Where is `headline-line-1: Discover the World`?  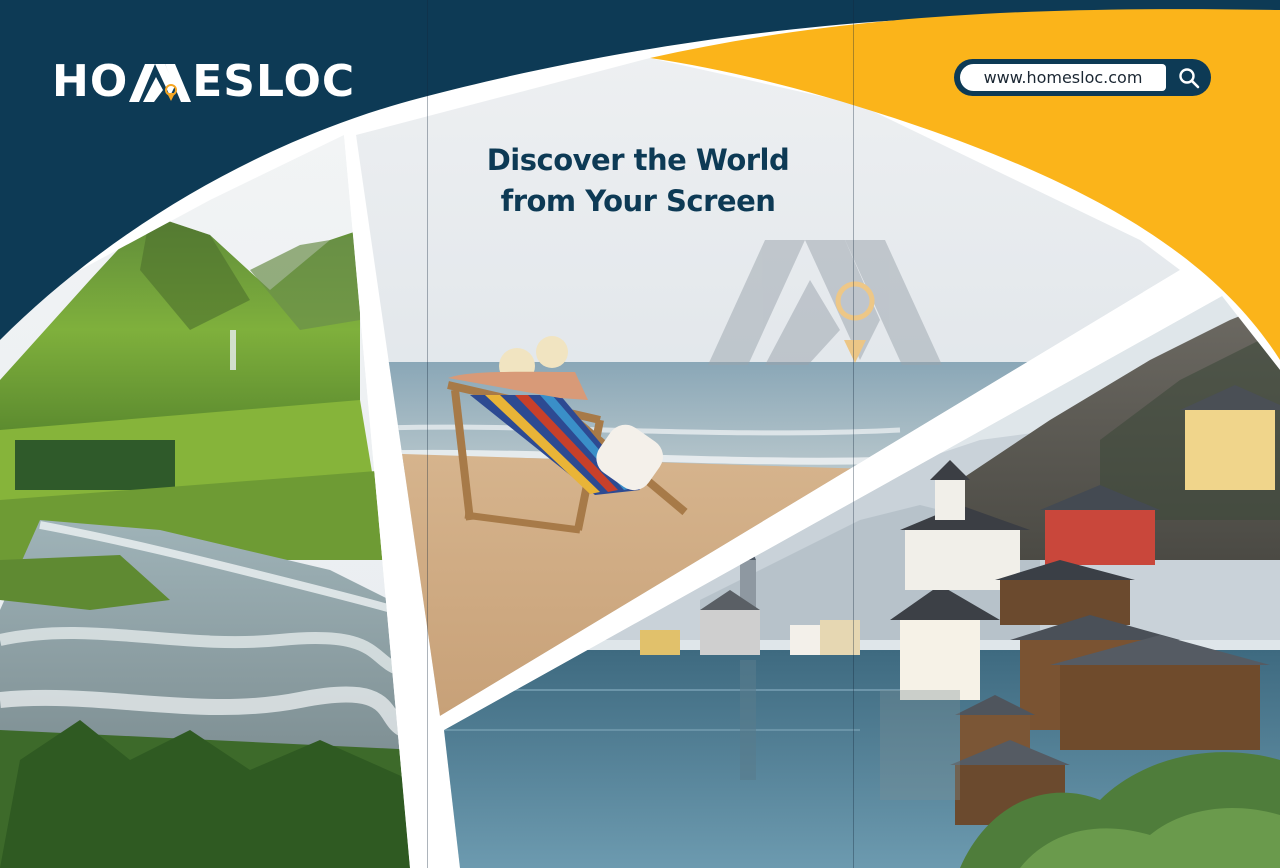 headline-line-1: Discover the World is located at coordinates (638, 160).